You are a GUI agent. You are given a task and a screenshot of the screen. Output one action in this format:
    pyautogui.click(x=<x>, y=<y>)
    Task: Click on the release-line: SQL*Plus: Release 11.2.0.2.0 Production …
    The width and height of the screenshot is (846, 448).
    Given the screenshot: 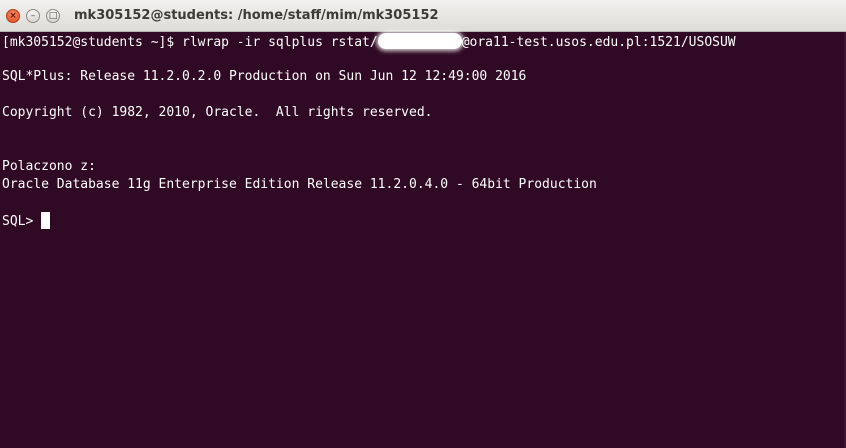 What is the action you would take?
    pyautogui.click(x=264, y=76)
    